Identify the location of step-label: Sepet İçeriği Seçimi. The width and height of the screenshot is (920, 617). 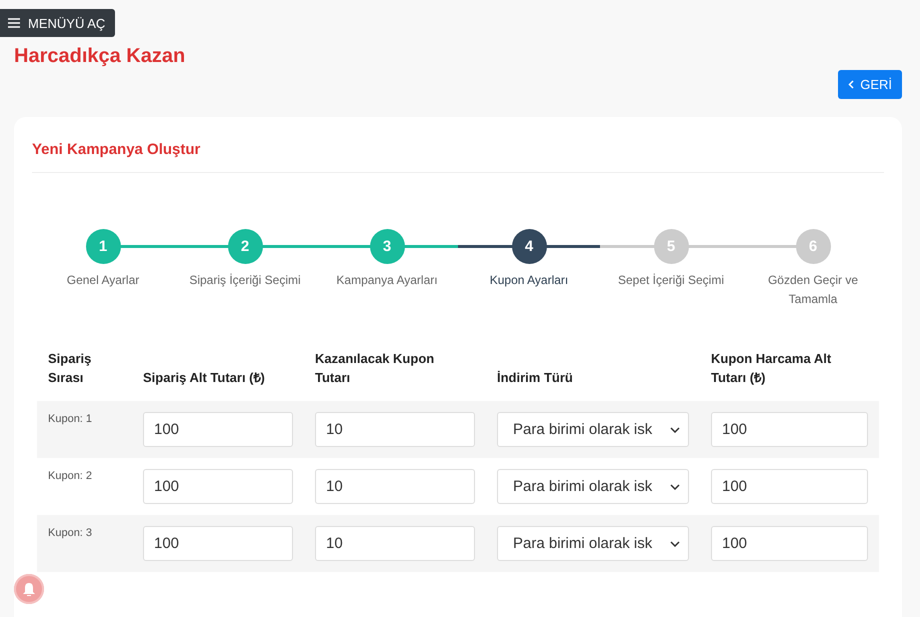
(671, 280).